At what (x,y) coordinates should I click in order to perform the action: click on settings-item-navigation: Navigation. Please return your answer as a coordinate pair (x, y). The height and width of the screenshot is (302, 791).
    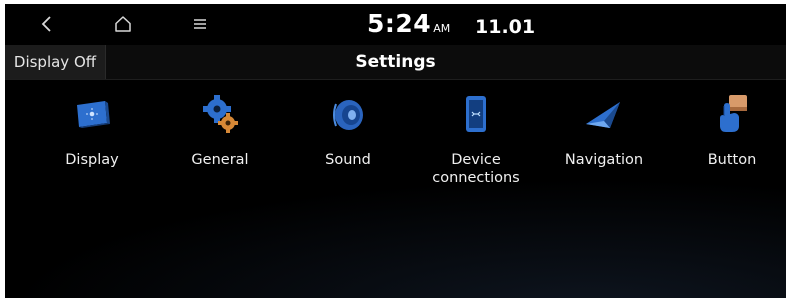
    Looking at the image, I should click on (604, 146).